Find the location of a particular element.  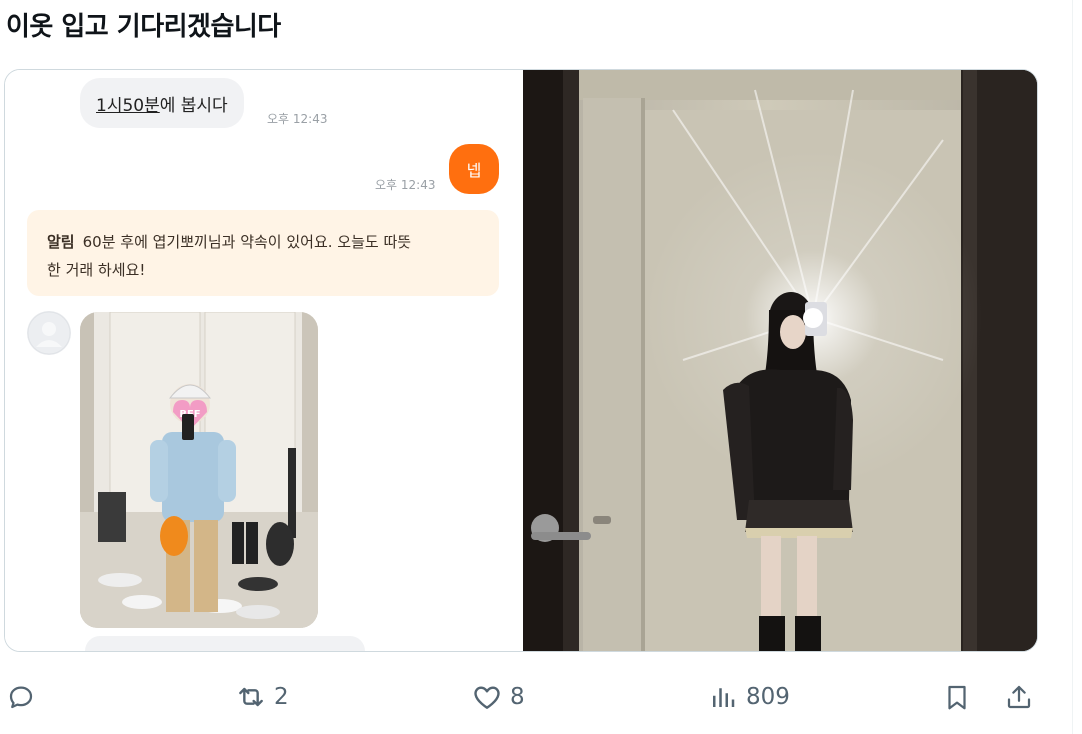

column-divider is located at coordinates (1072, 367).